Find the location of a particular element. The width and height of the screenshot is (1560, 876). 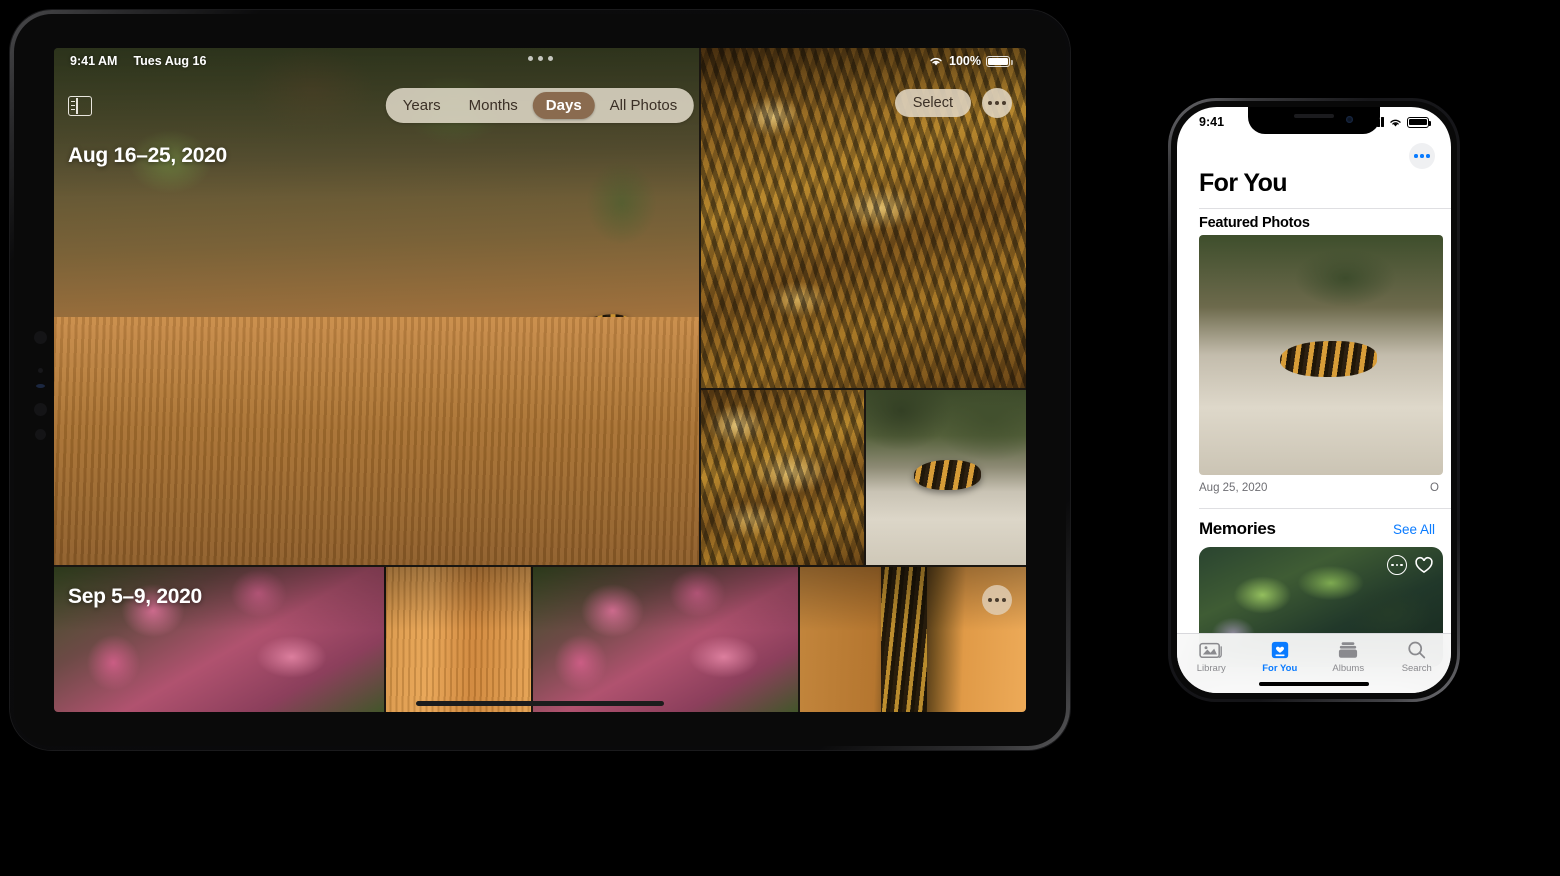

for-you-card-icon is located at coordinates (1279, 650).